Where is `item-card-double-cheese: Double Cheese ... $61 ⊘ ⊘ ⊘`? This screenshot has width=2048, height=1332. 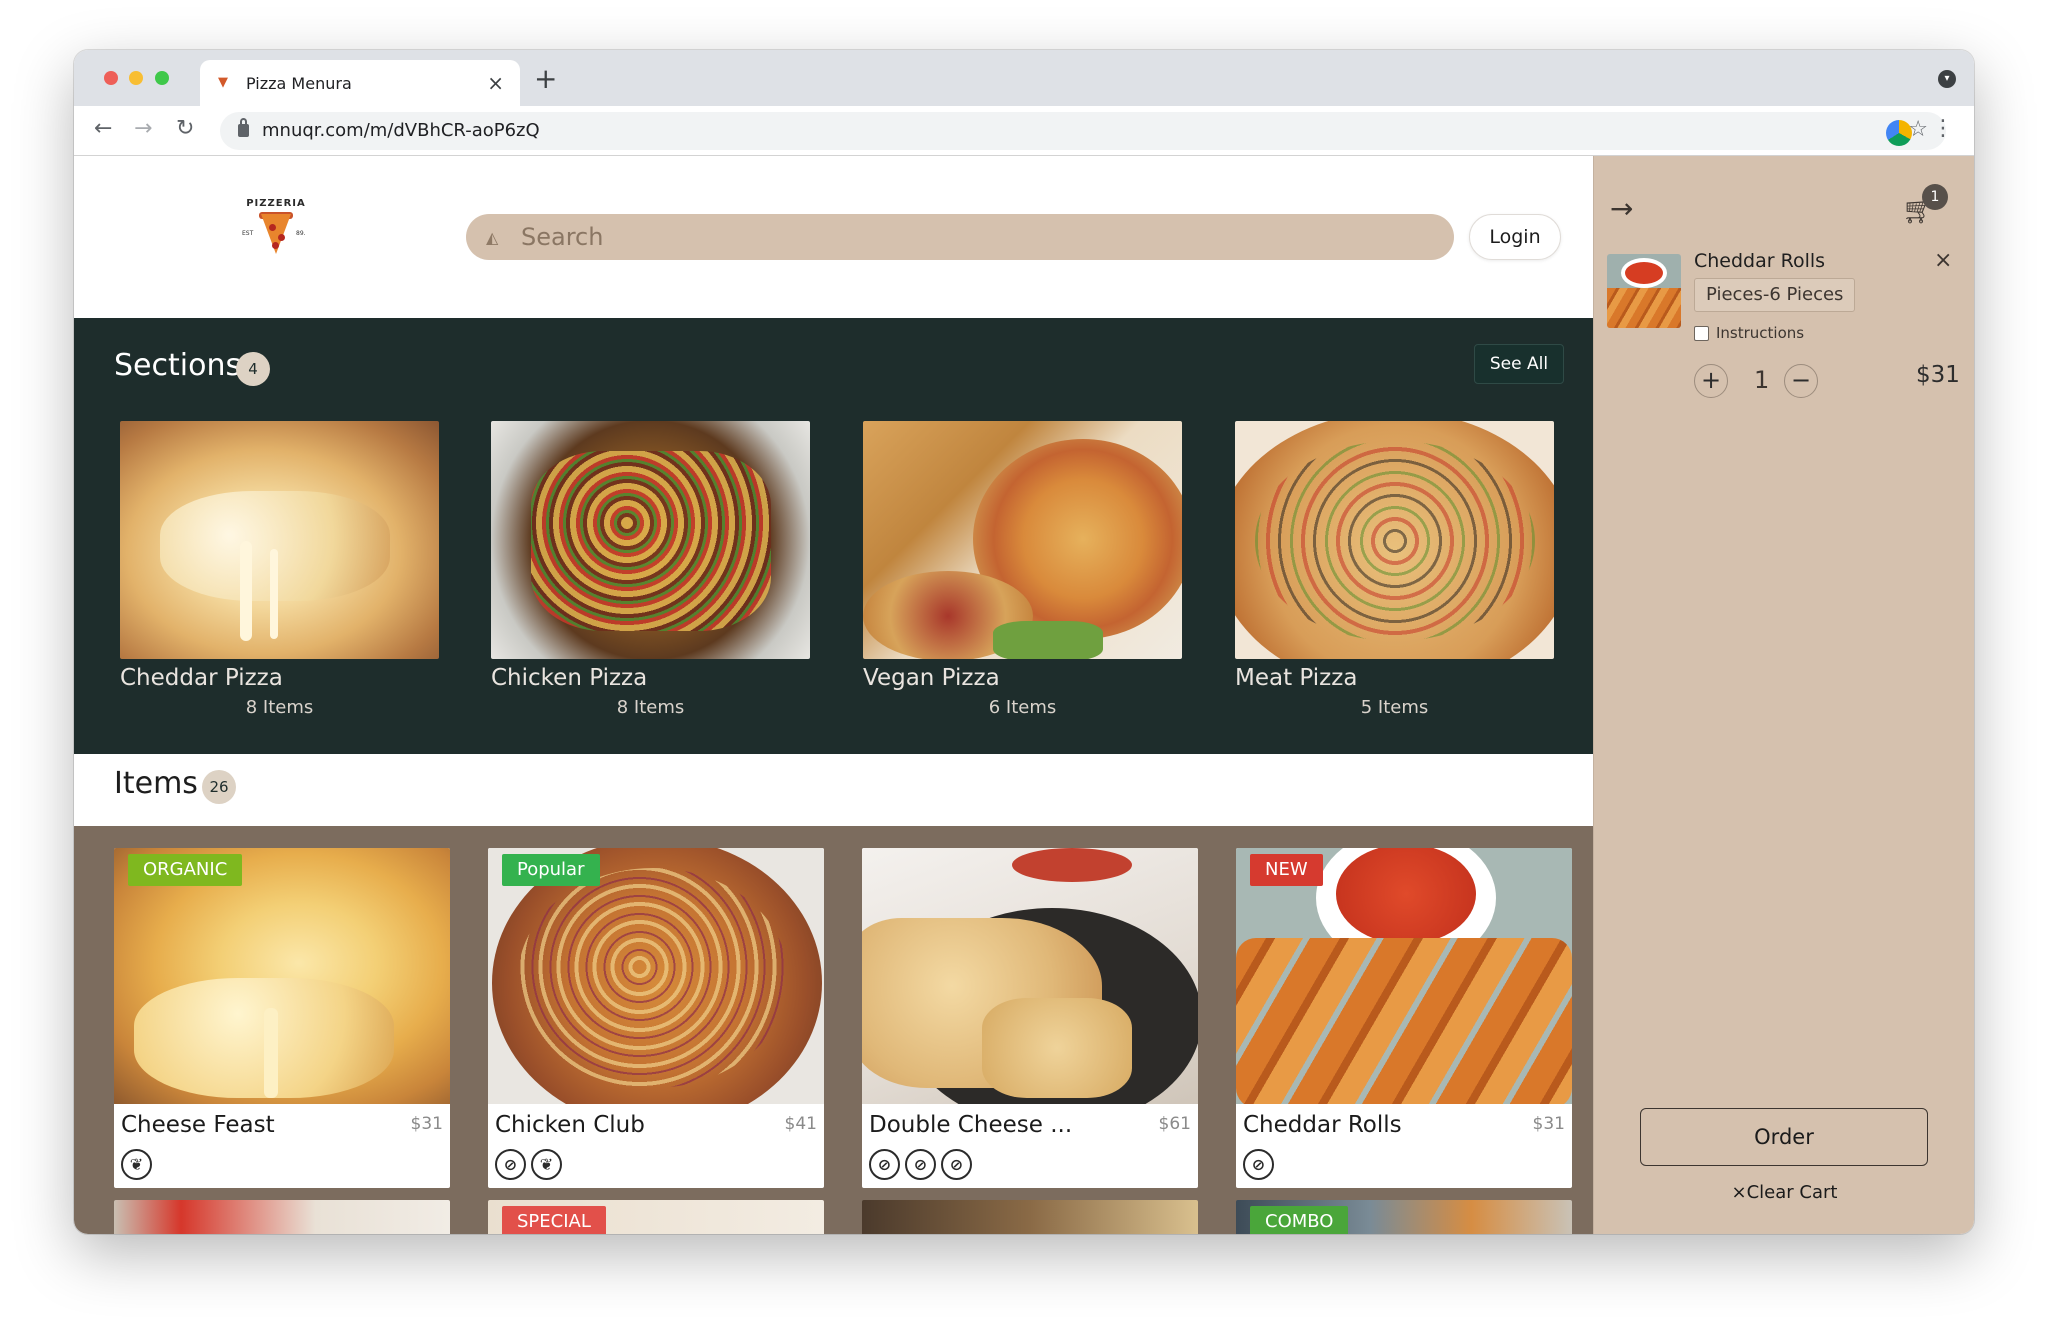 item-card-double-cheese: Double Cheese ... $61 ⊘ ⊘ ⊘ is located at coordinates (1030, 1018).